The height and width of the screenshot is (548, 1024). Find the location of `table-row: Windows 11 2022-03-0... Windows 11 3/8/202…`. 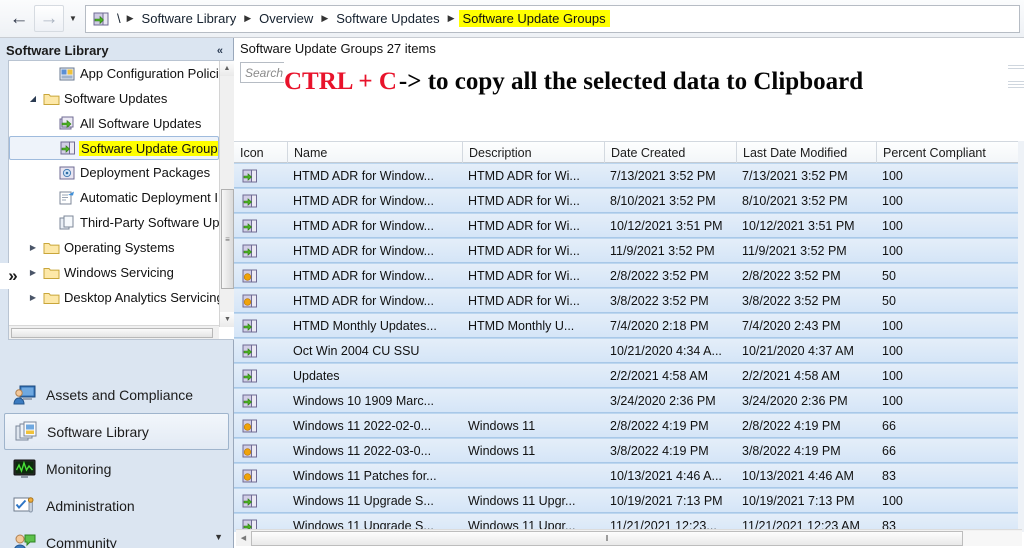

table-row: Windows 11 2022-03-0... Windows 11 3/8/202… is located at coordinates (629, 450).